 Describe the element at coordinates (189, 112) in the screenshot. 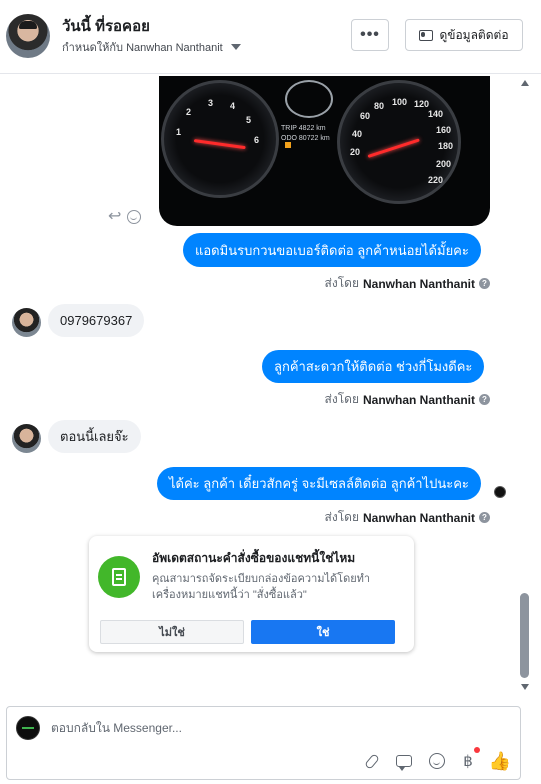

I see `gauge-number: 2` at that location.